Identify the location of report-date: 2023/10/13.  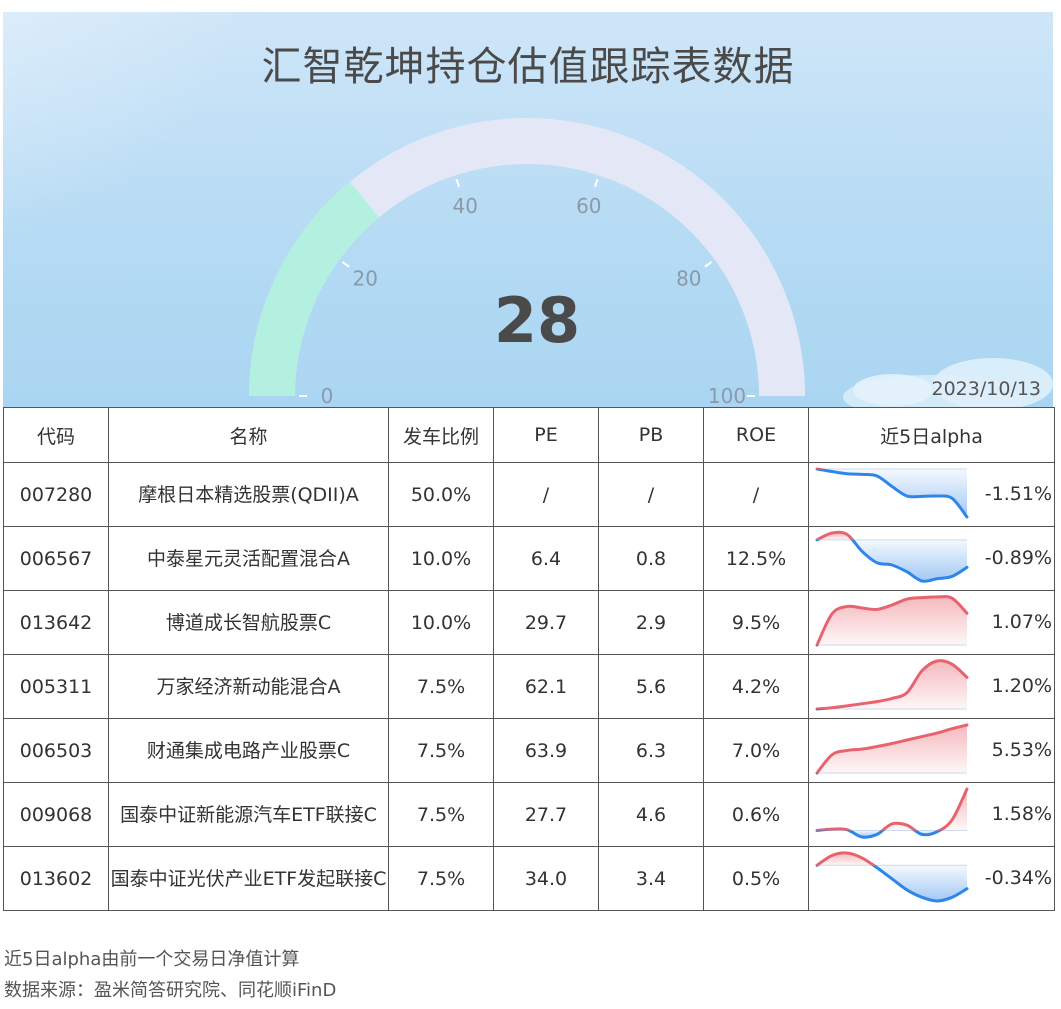
(986, 389).